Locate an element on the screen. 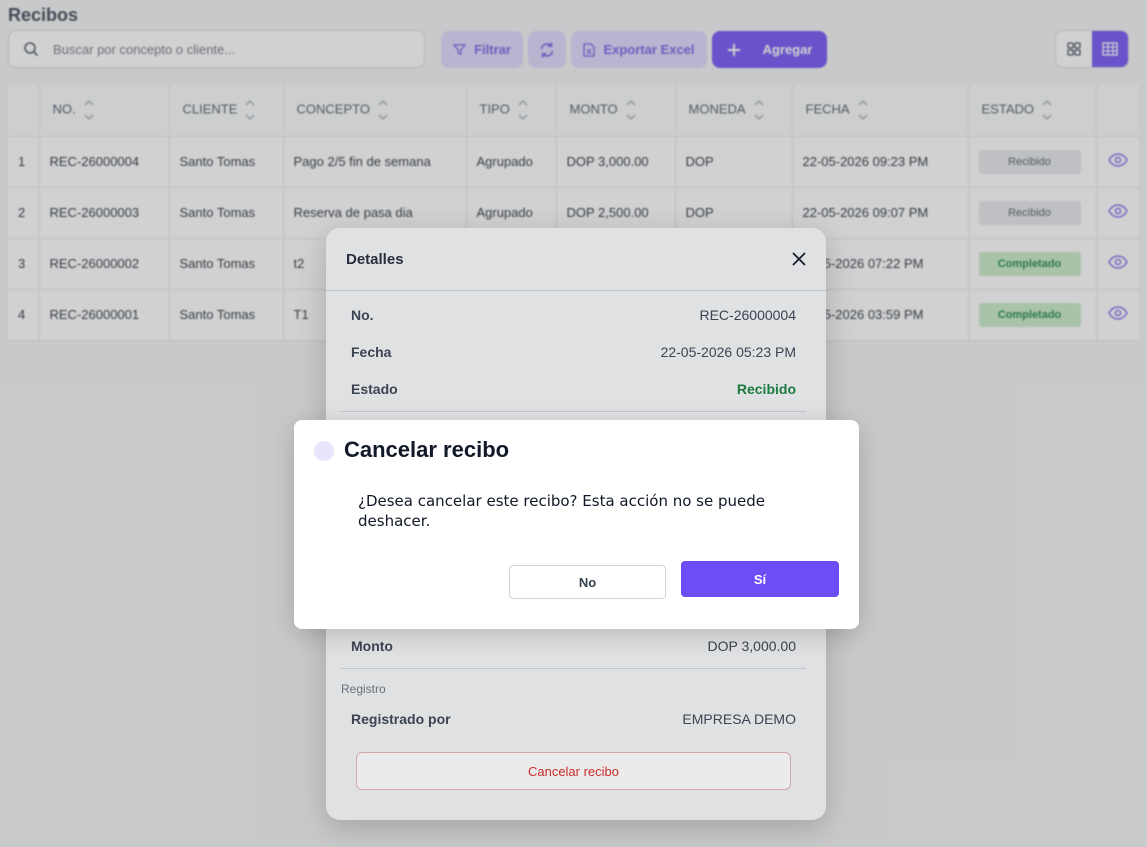  yes-button: Sí is located at coordinates (760, 579).